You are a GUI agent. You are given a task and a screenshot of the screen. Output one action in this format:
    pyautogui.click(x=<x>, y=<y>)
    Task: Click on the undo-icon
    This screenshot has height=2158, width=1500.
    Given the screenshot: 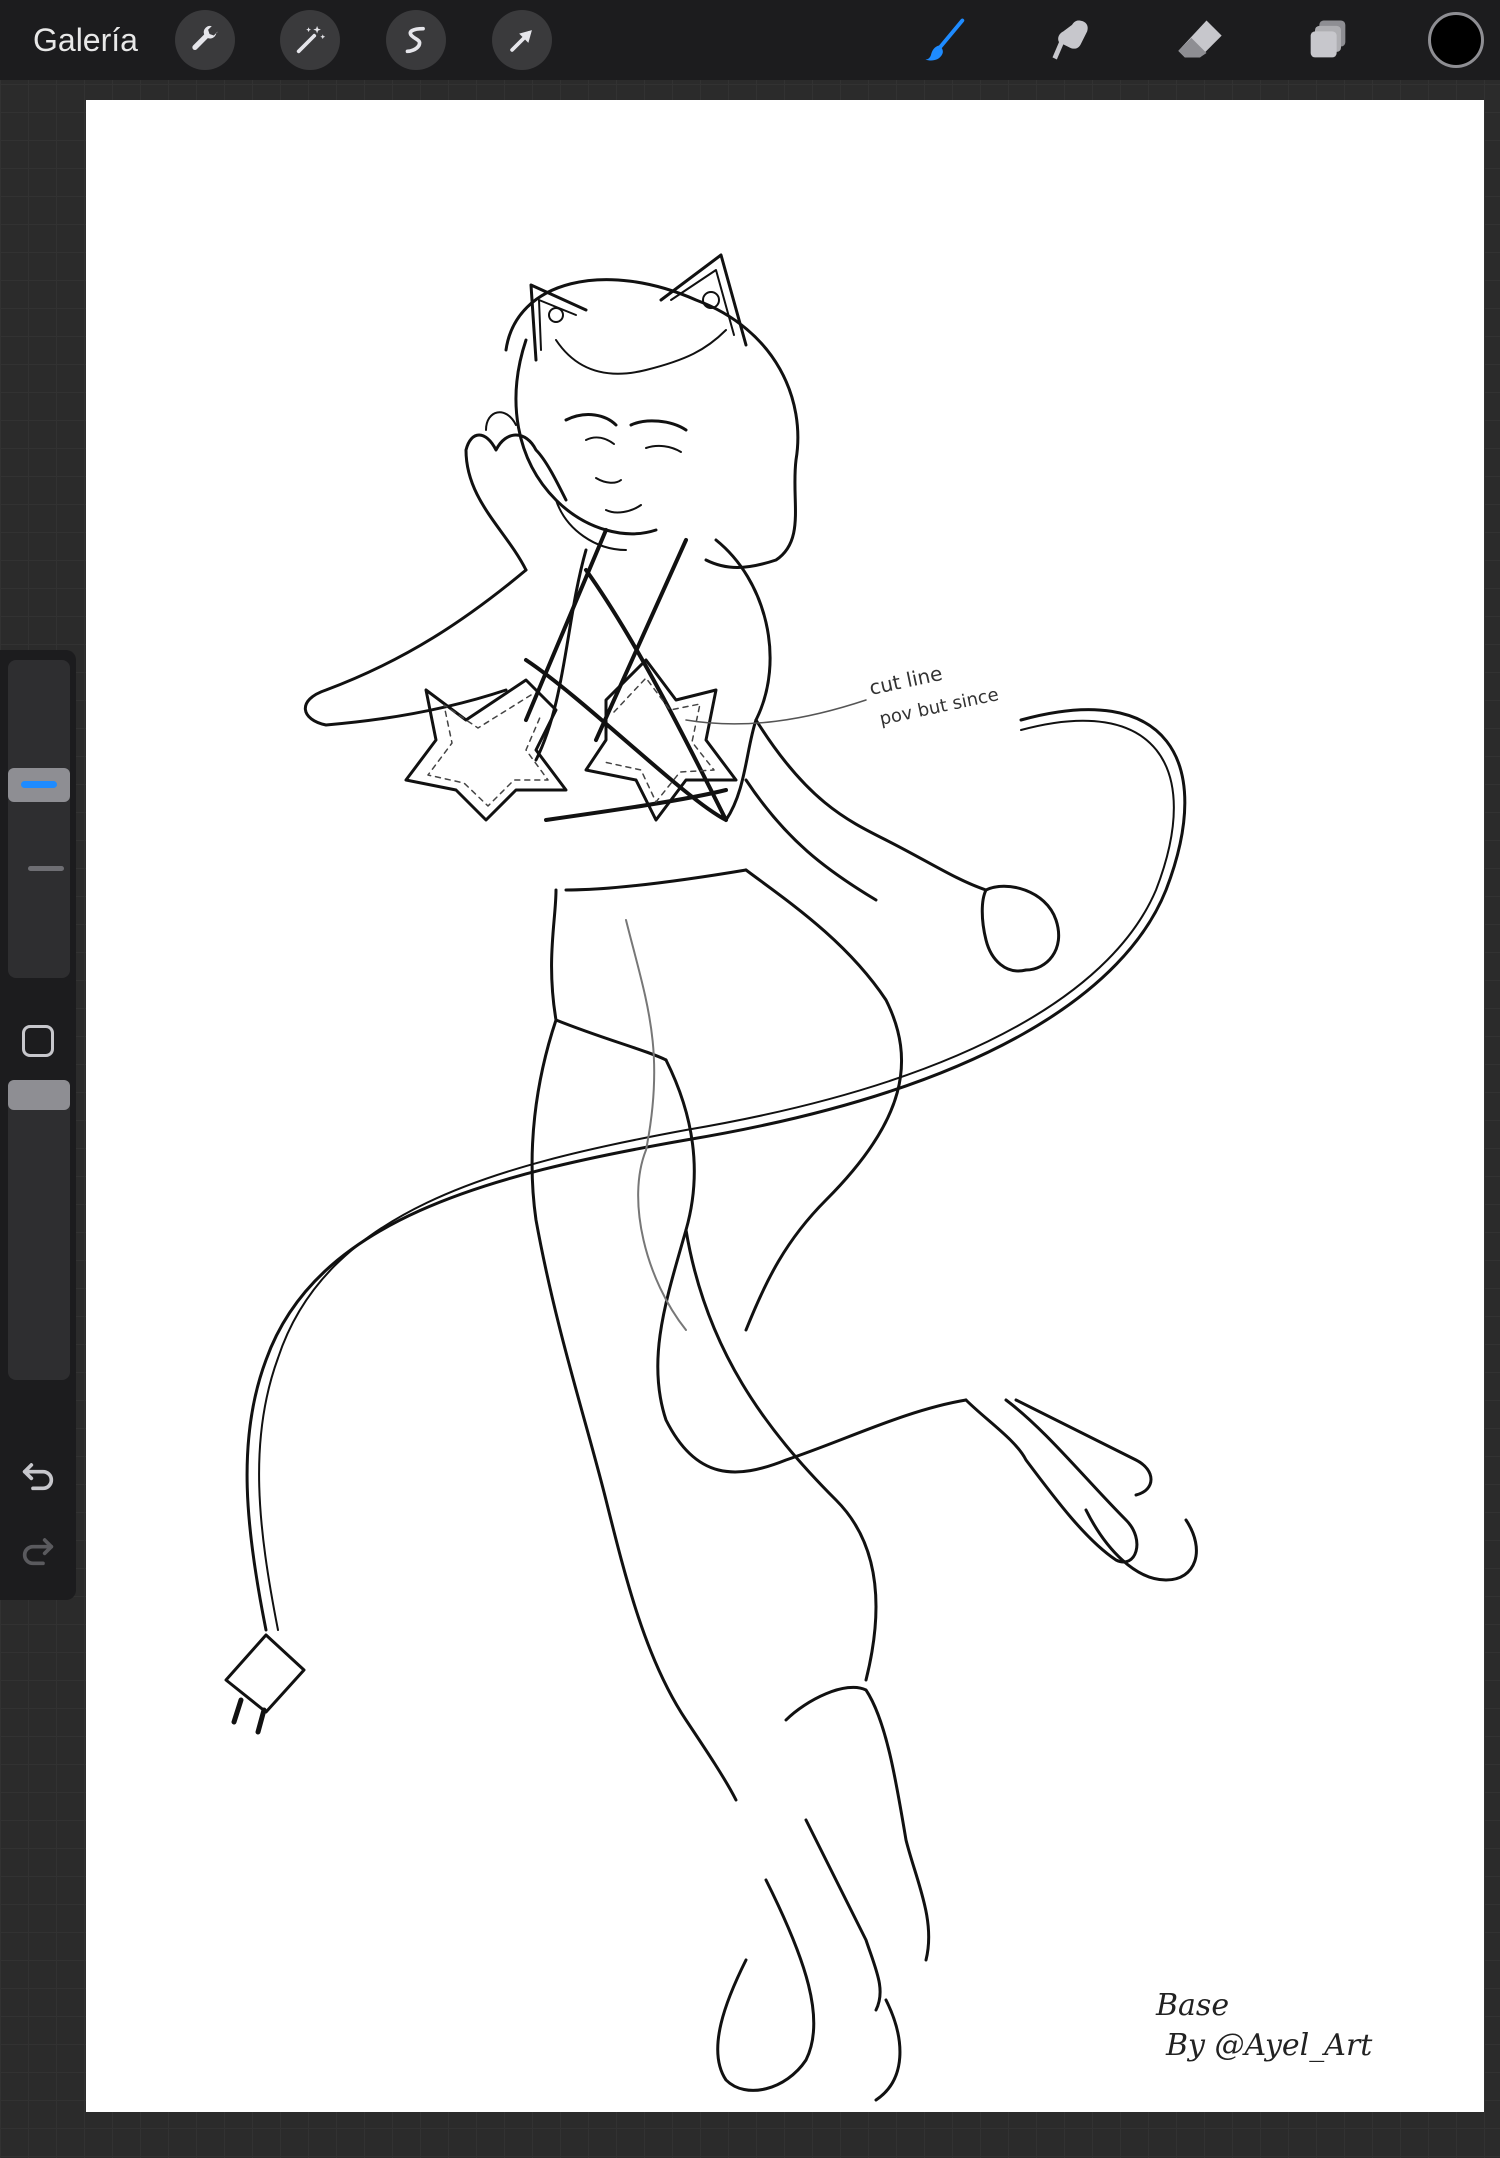 What is the action you would take?
    pyautogui.click(x=38, y=1475)
    